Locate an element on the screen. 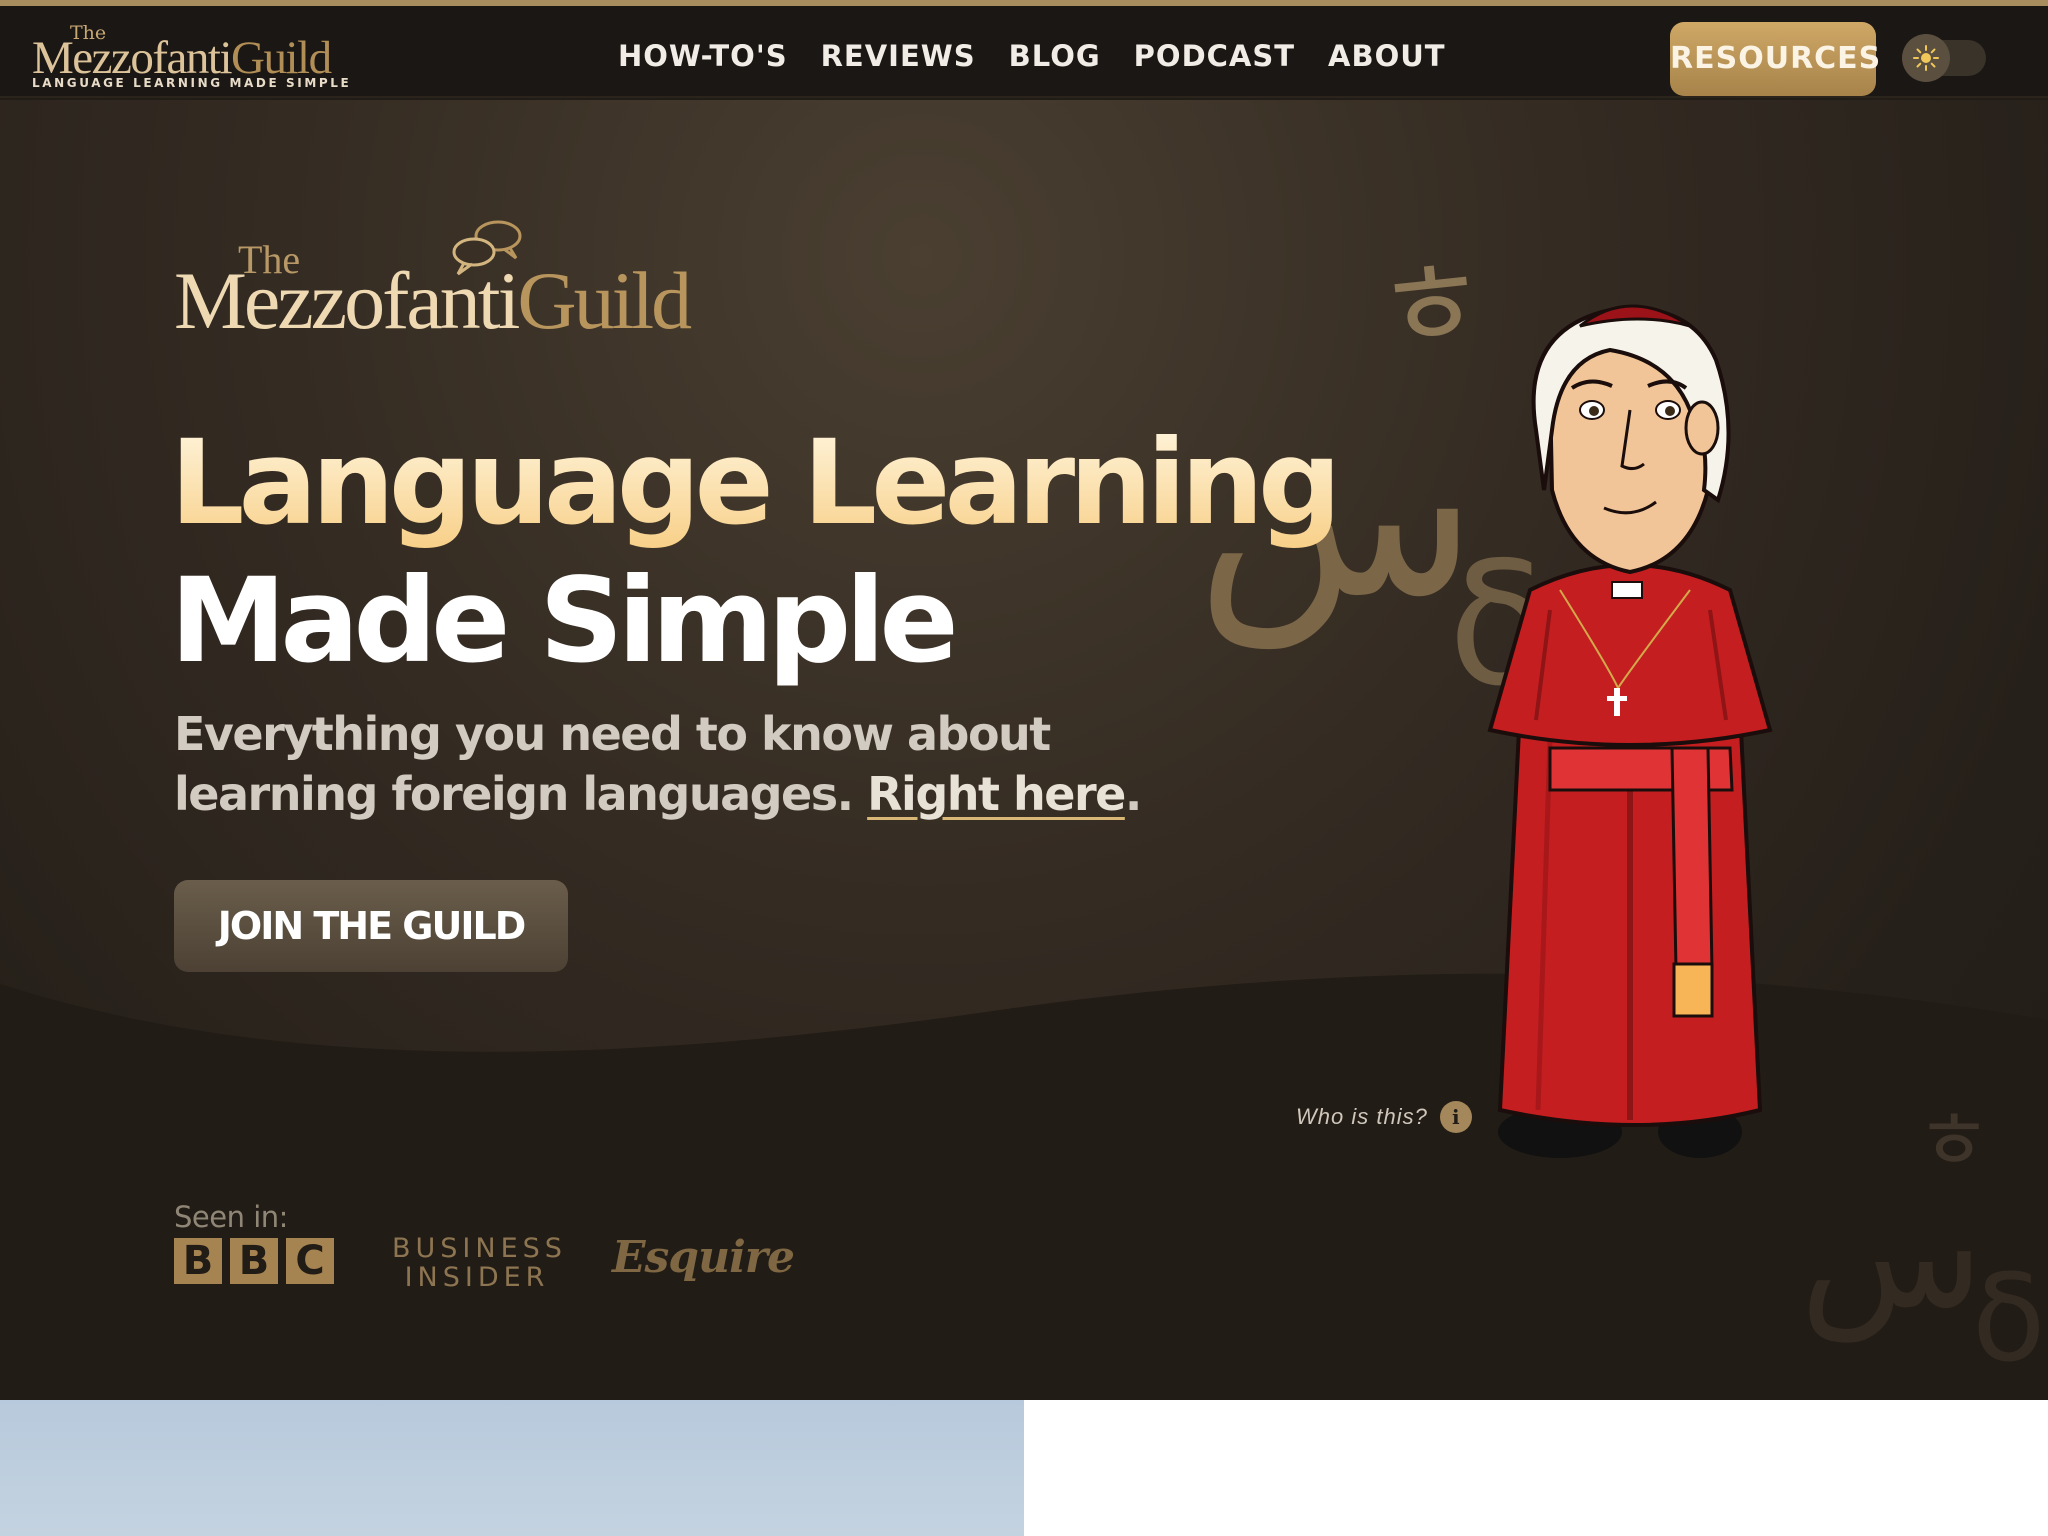  esquire-logo: Esquire is located at coordinates (703, 1257).